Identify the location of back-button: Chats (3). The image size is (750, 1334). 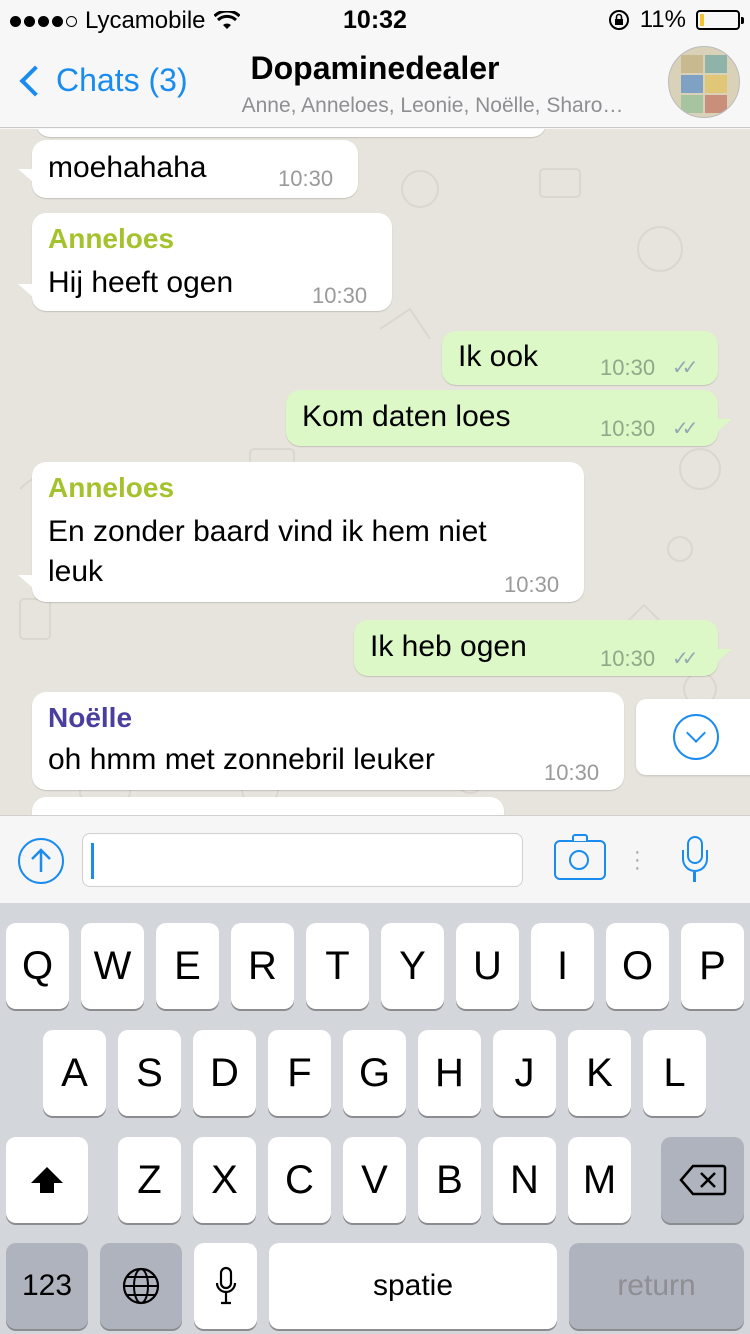
(101, 80).